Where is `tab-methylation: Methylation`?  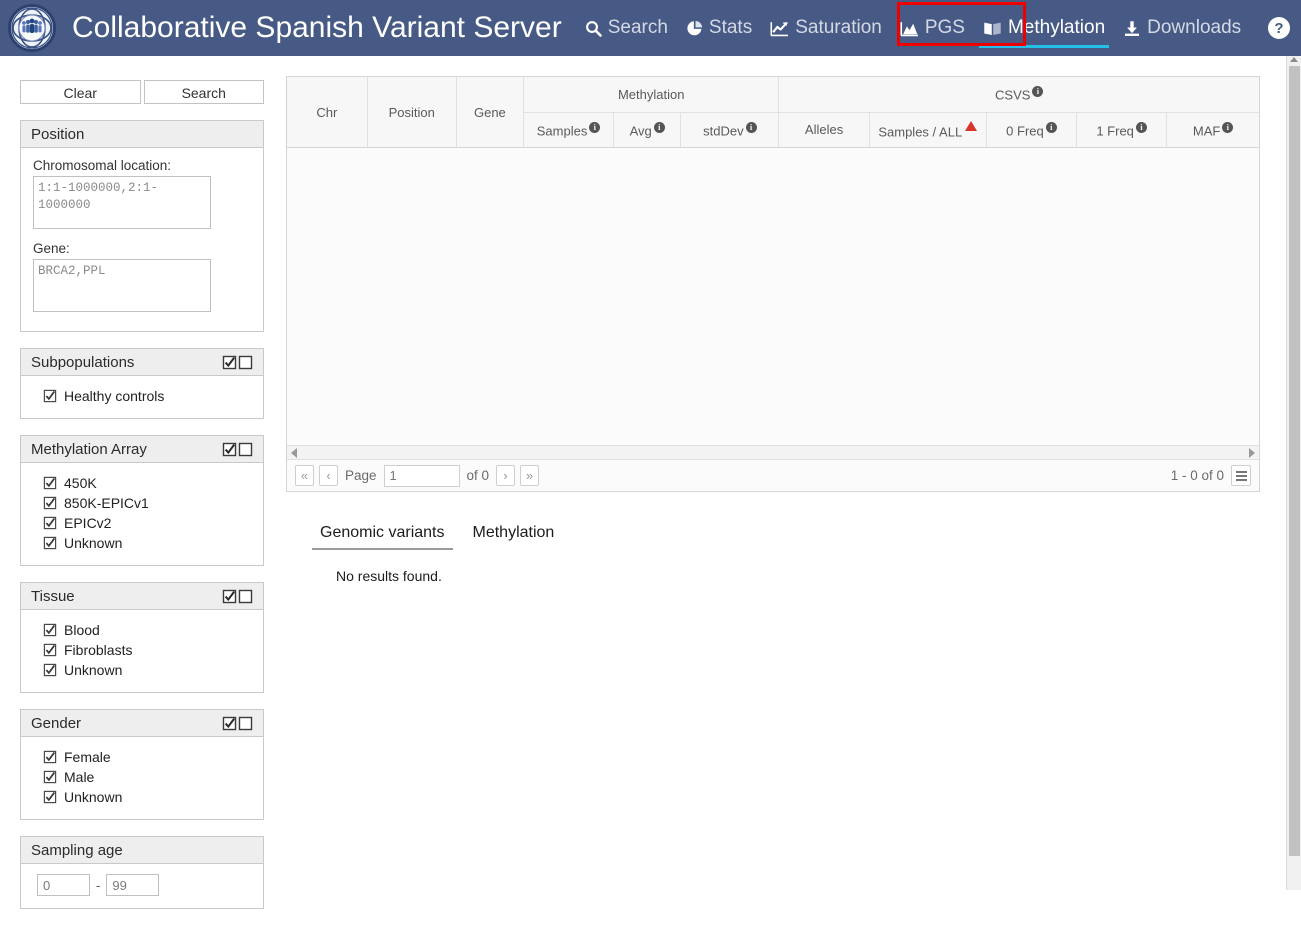
tab-methylation: Methylation is located at coordinates (514, 534).